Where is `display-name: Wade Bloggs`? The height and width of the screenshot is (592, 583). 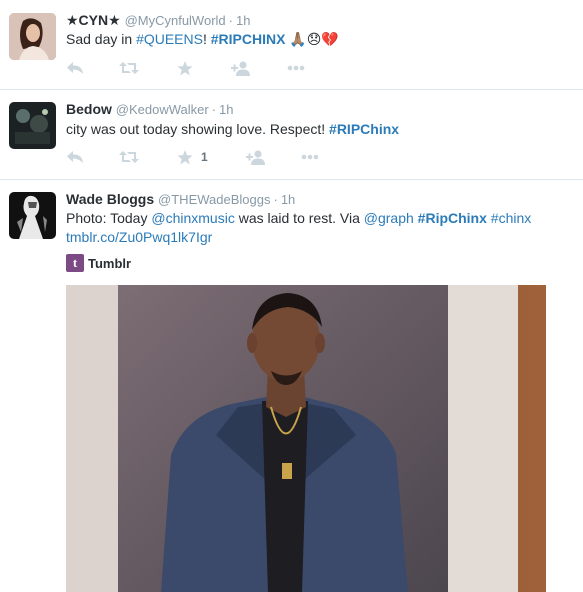
display-name: Wade Bloggs is located at coordinates (110, 199).